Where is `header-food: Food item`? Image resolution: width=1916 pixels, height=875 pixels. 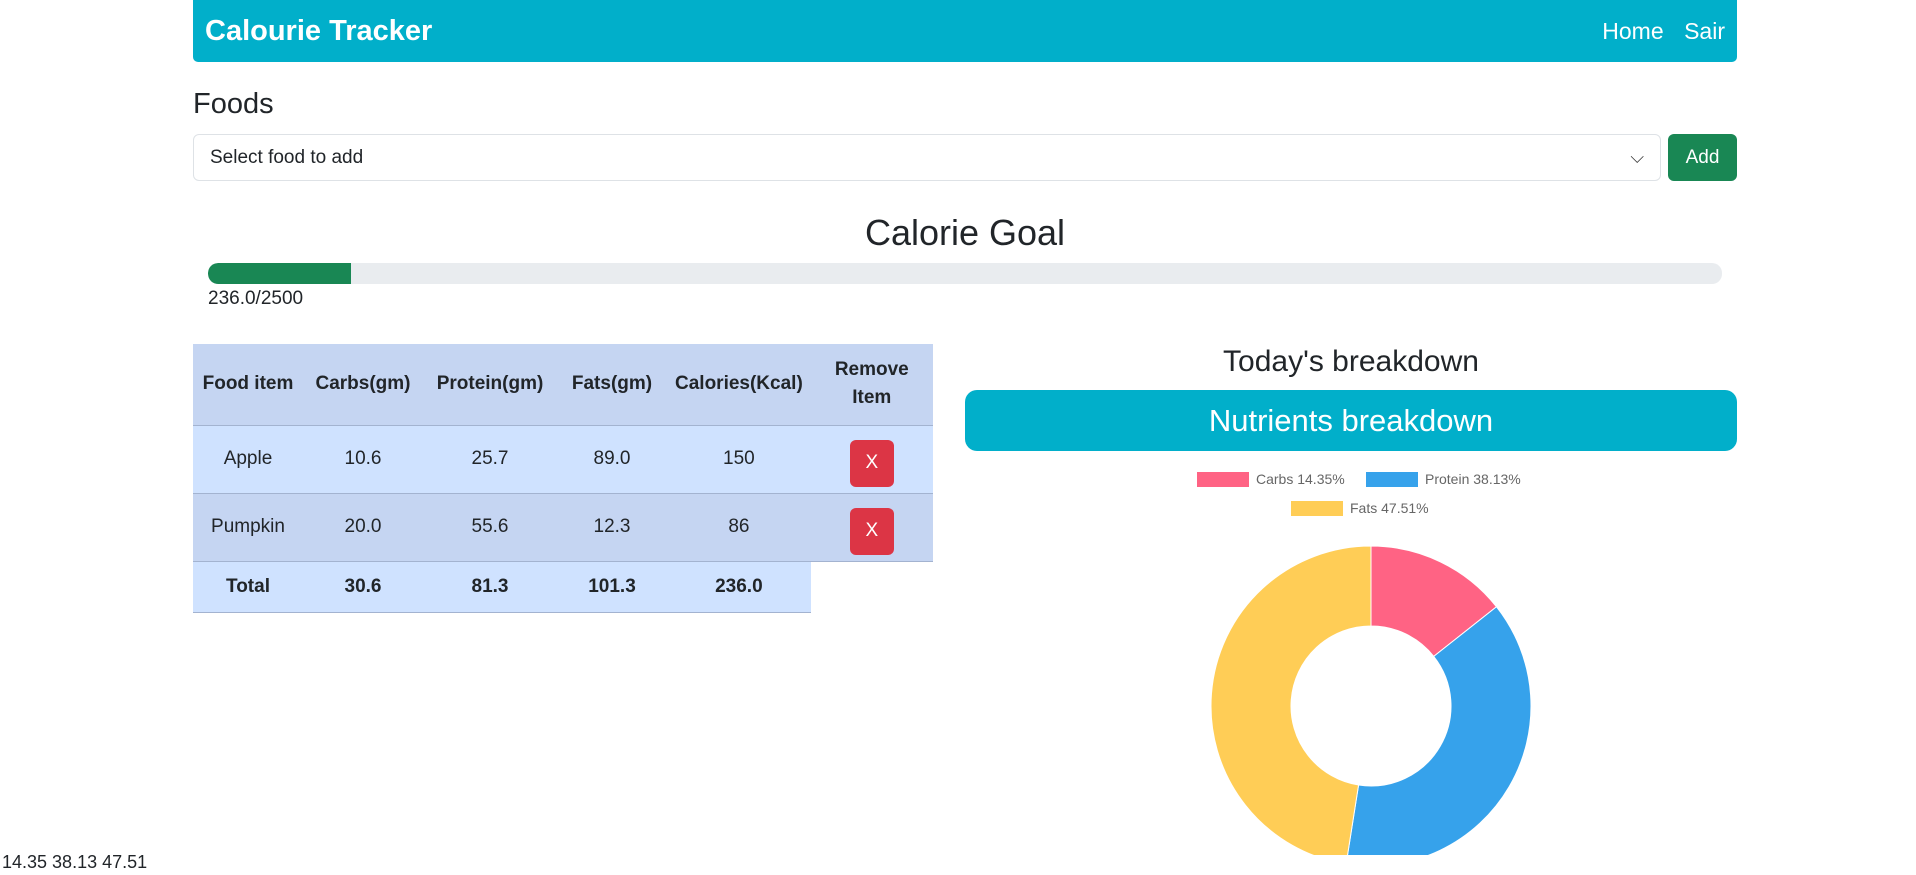
header-food: Food item is located at coordinates (248, 385).